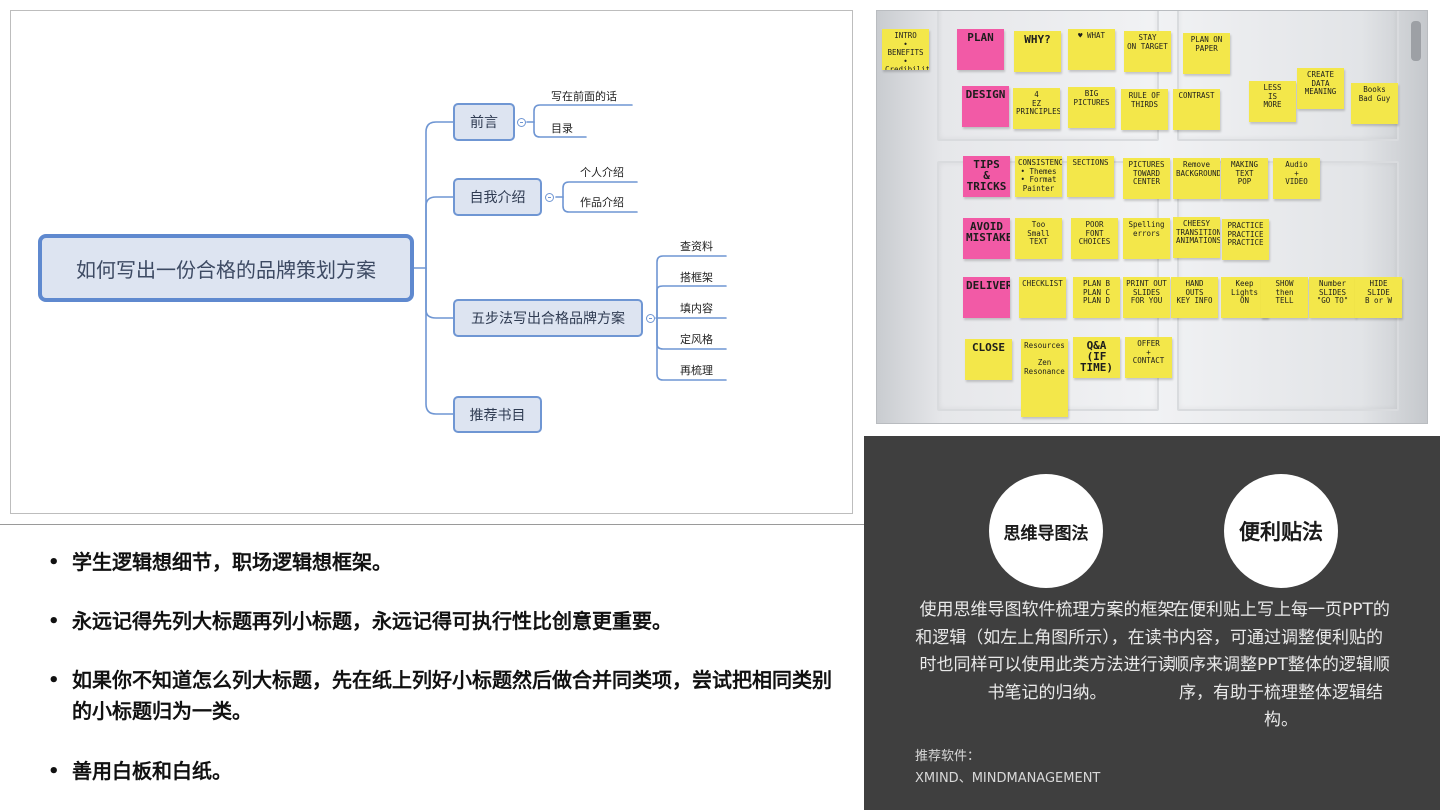 The height and width of the screenshot is (810, 1440). Describe the element at coordinates (986, 176) in the screenshot. I see `sticky-note: TIPS & TRICKS` at that location.